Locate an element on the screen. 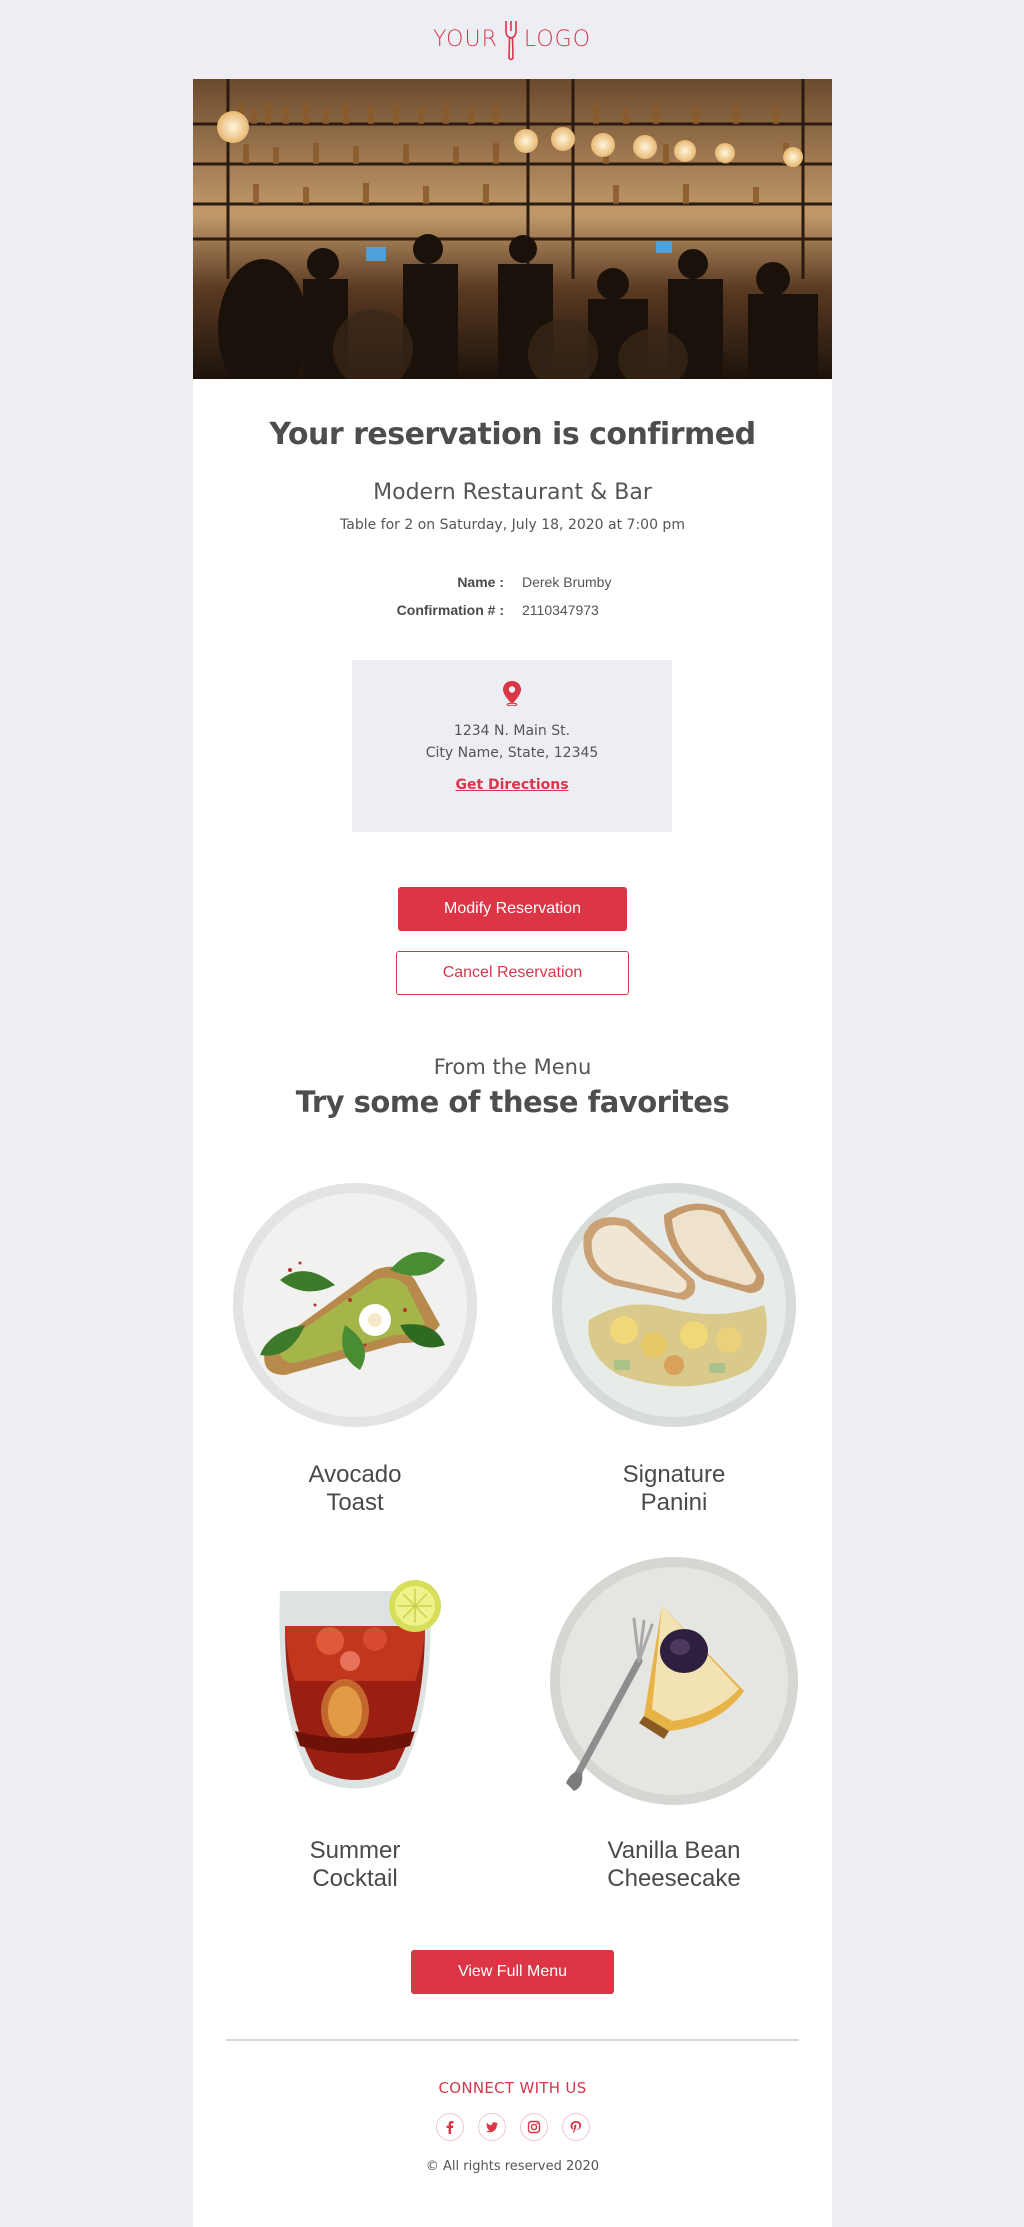 Image resolution: width=1024 pixels, height=2227 pixels. name-value: Derek Brumby is located at coordinates (567, 582).